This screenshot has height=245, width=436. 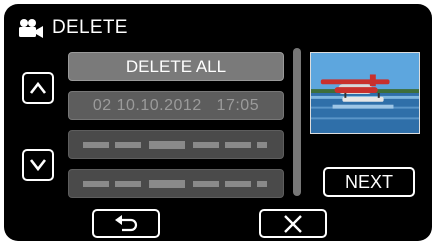 I want to click on return-arrow-icon, so click(x=126, y=222).